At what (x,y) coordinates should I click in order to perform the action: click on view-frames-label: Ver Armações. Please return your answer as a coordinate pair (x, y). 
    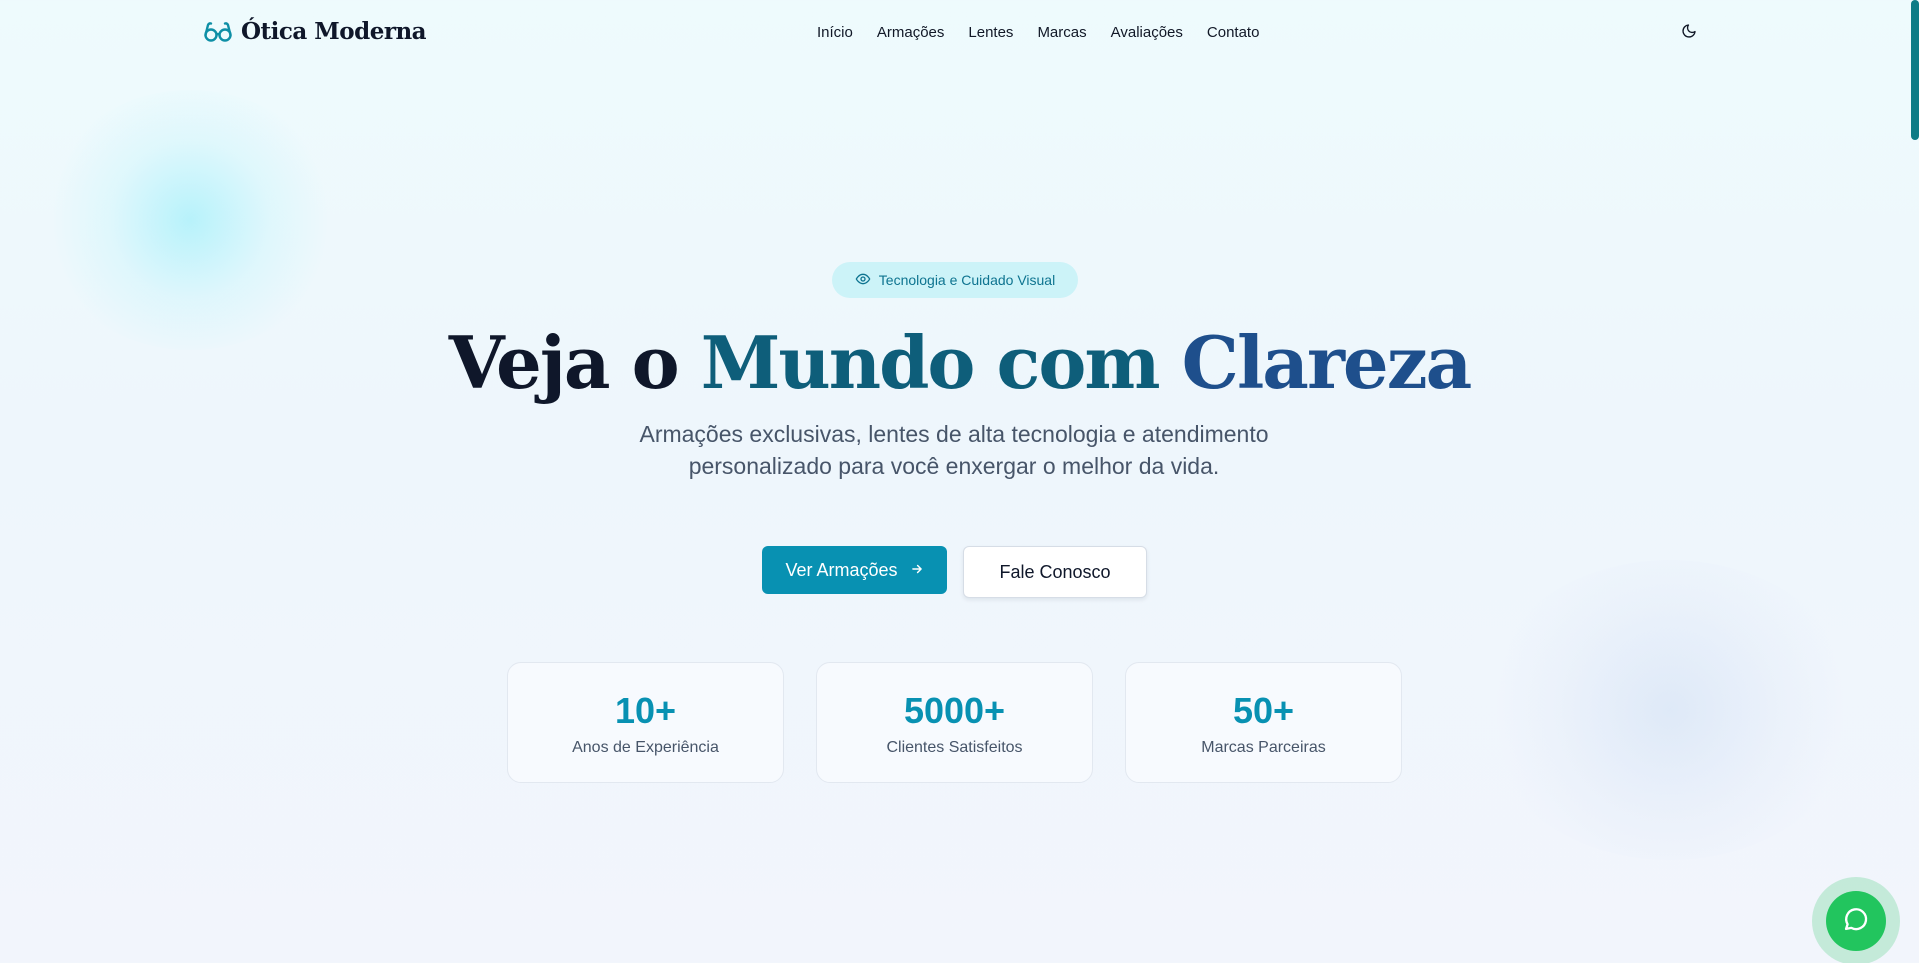
    Looking at the image, I should click on (841, 569).